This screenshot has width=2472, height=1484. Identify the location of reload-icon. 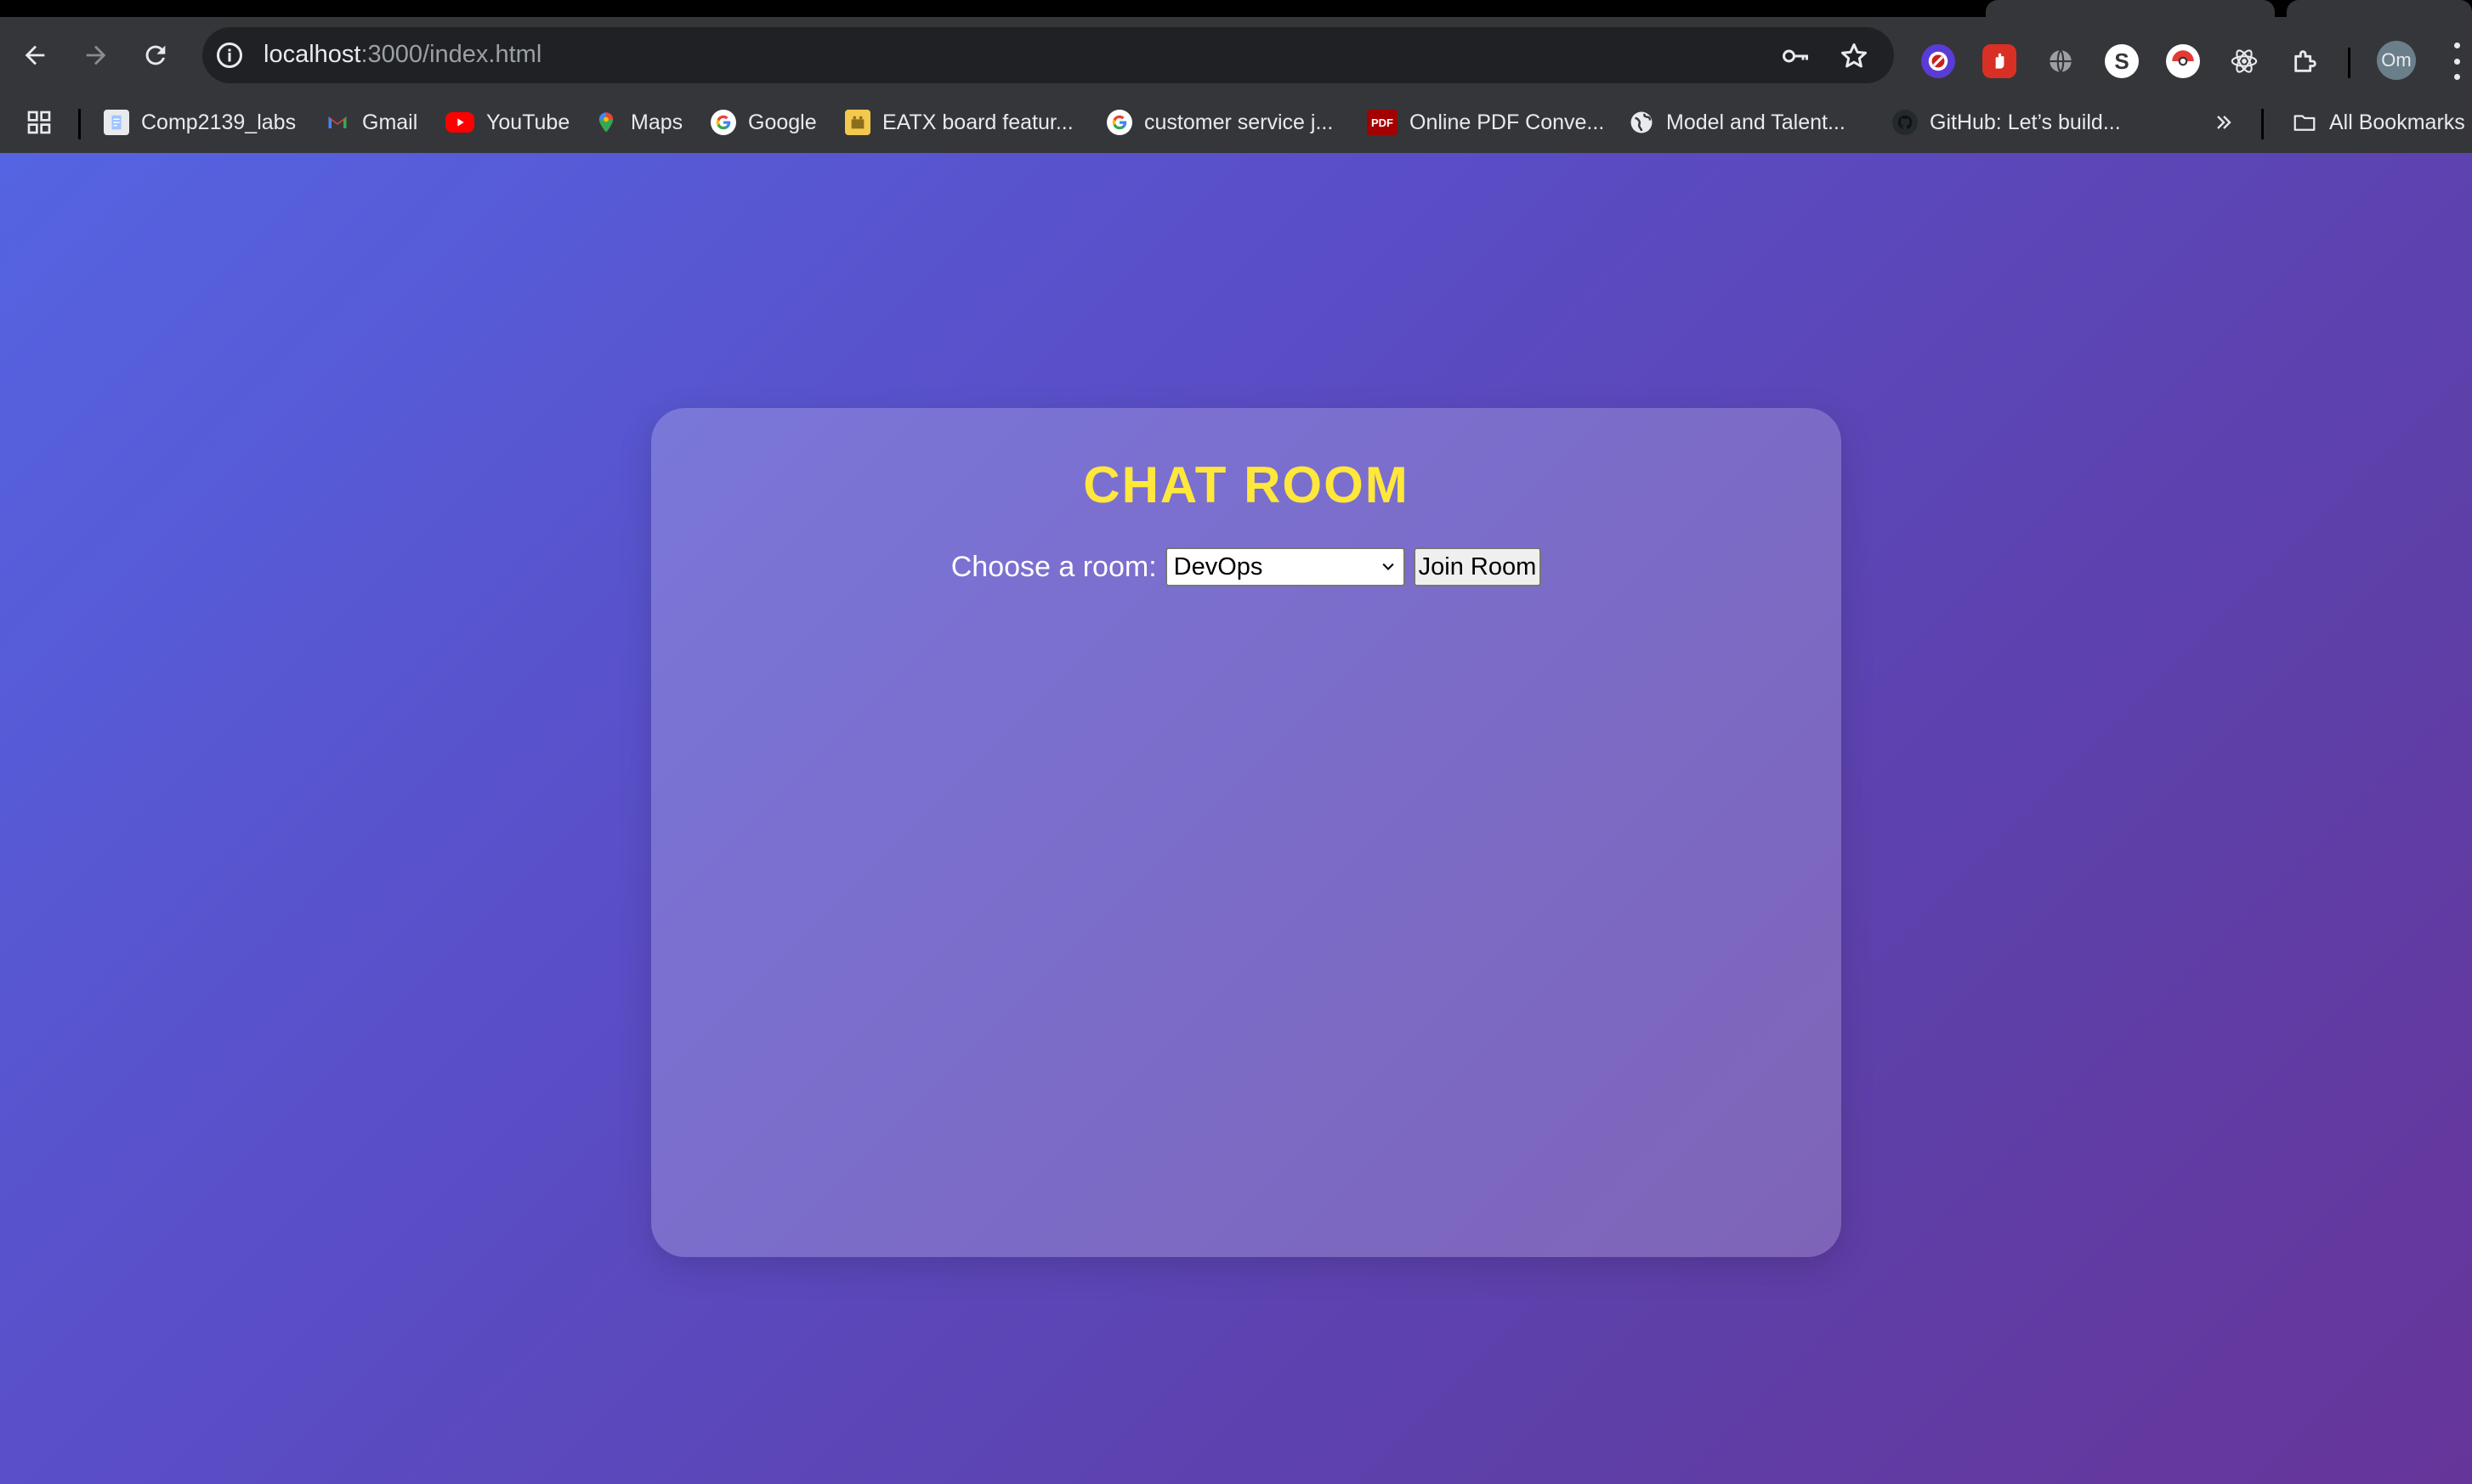
(155, 55).